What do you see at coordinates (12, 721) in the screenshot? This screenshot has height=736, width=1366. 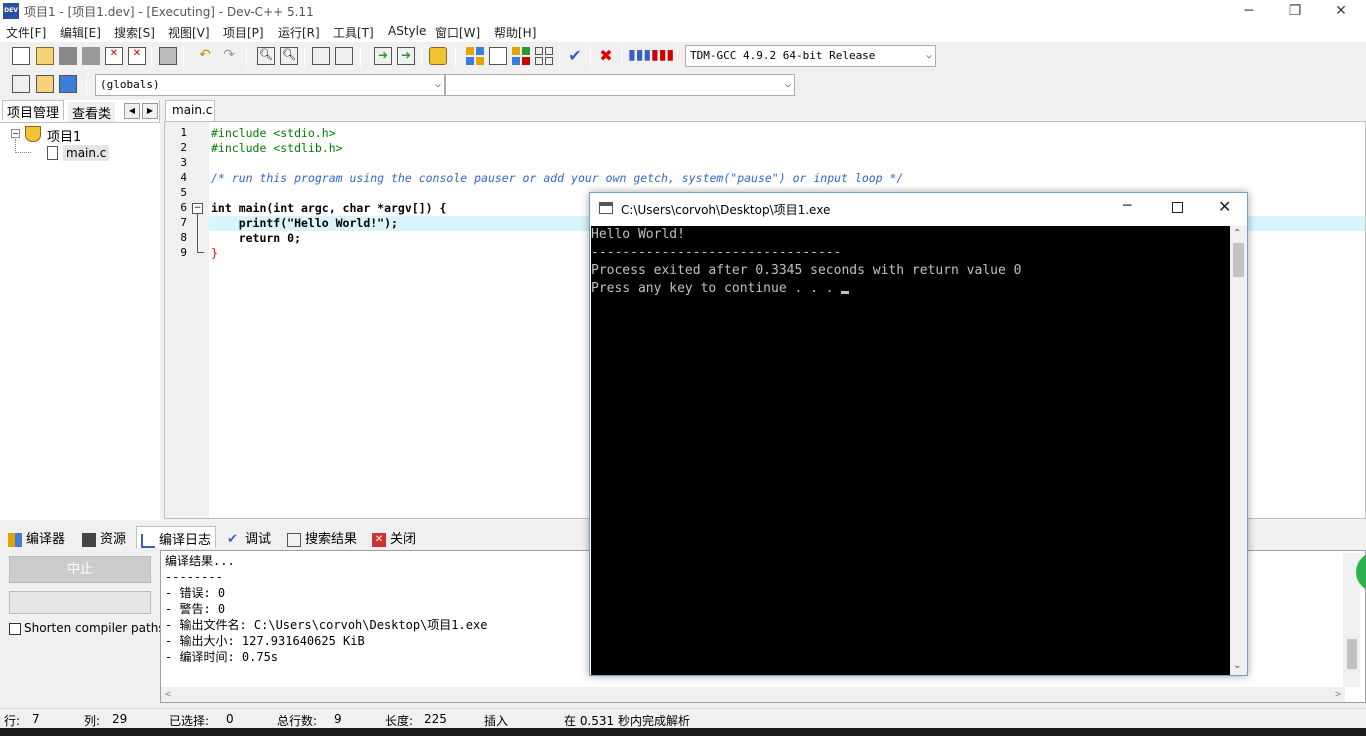 I see `status-row-label: 行:` at bounding box center [12, 721].